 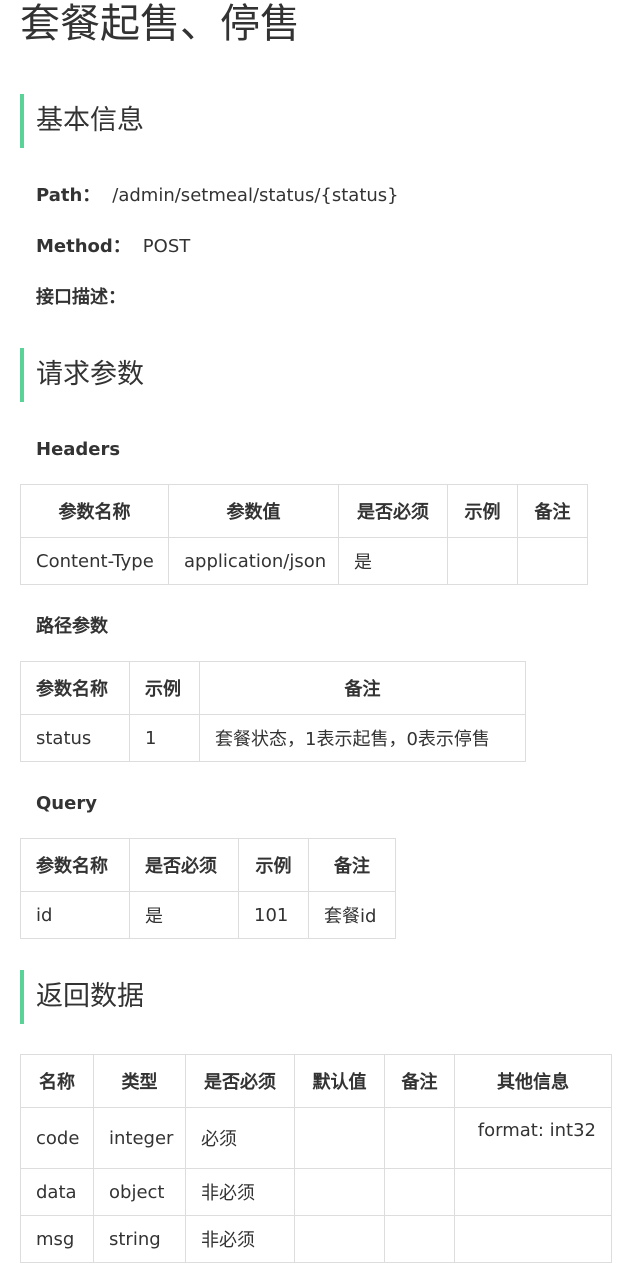 I want to click on table-cell: 套餐id, so click(x=352, y=915).